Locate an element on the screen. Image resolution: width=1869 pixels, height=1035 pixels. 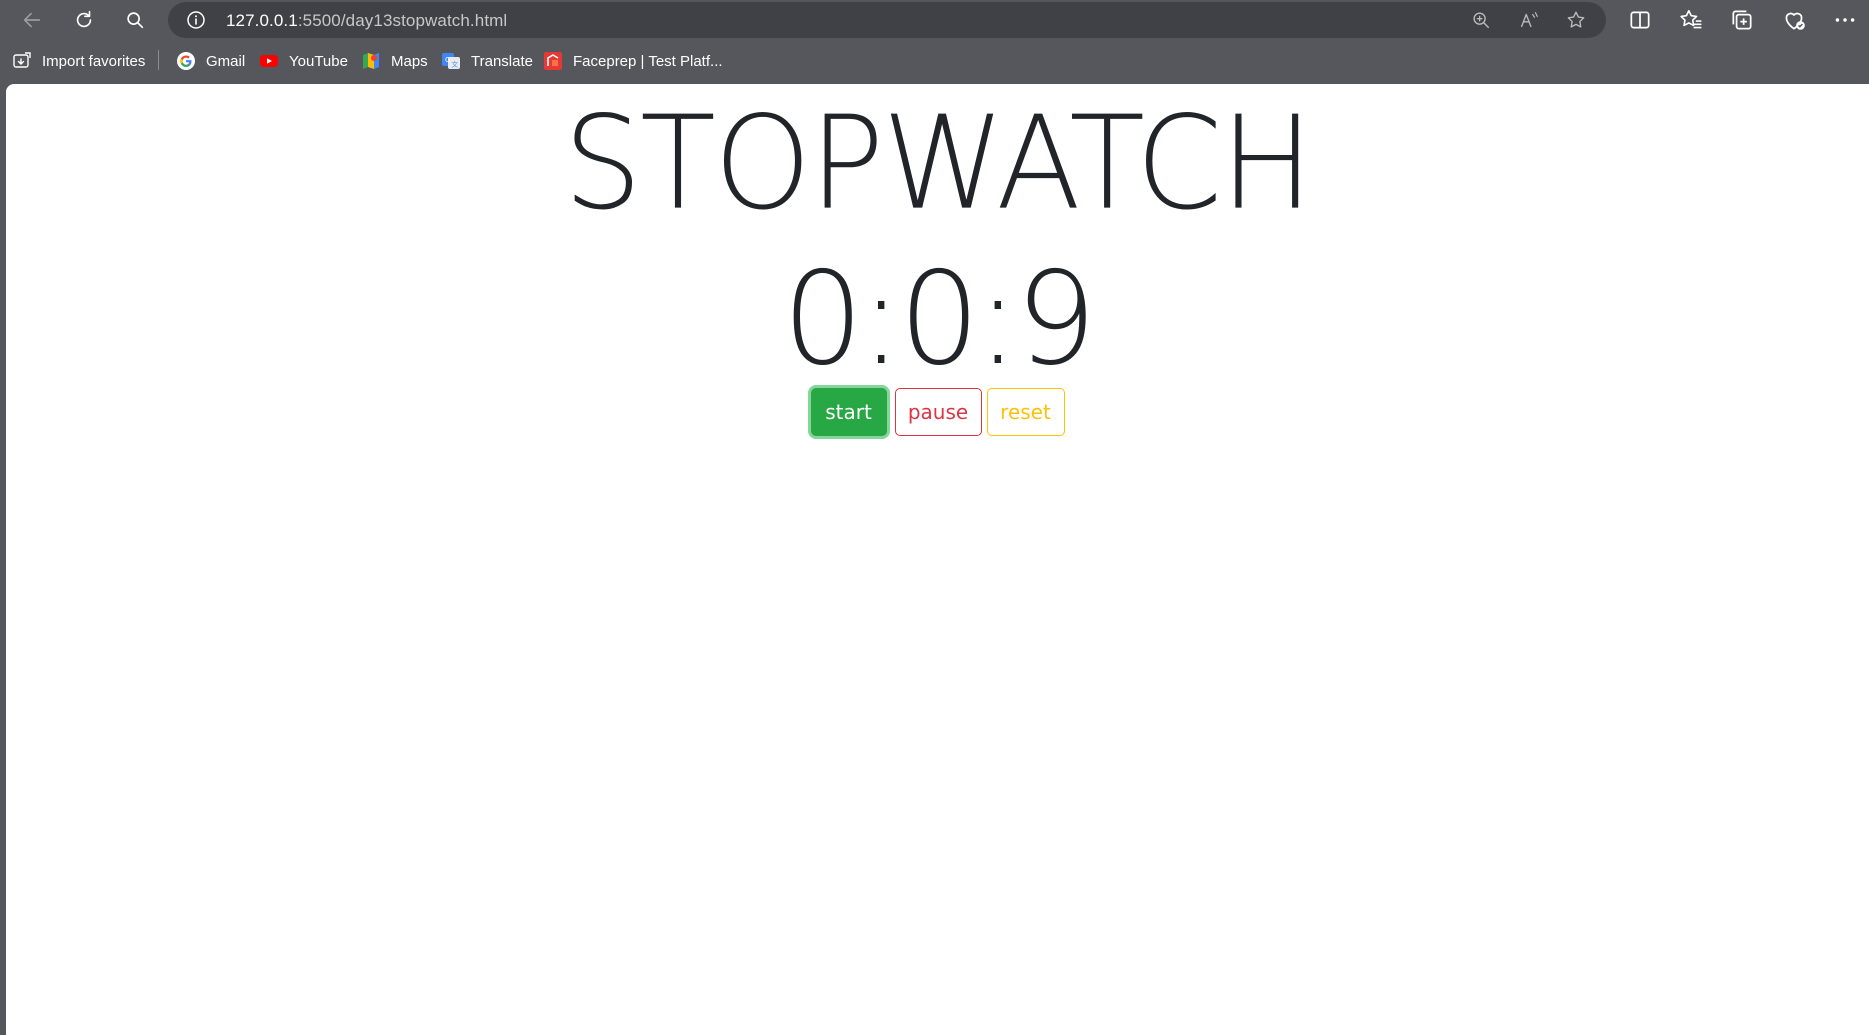
back-arrow-icon is located at coordinates (32, 20).